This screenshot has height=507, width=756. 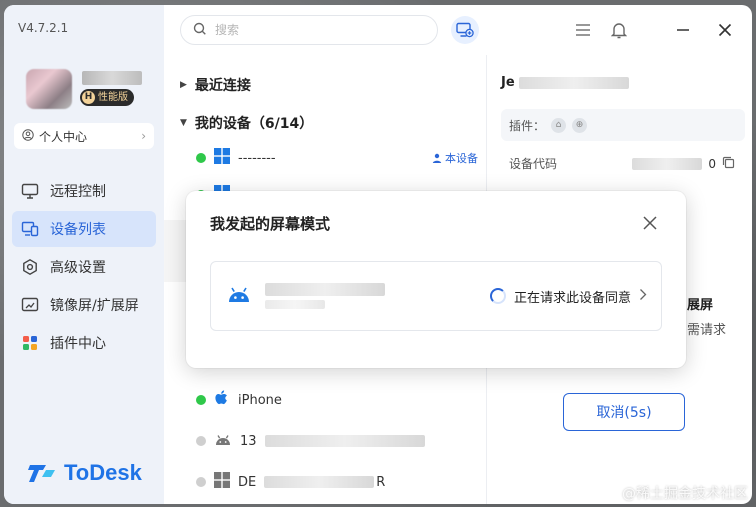 I want to click on add-device-button, so click(x=465, y=30).